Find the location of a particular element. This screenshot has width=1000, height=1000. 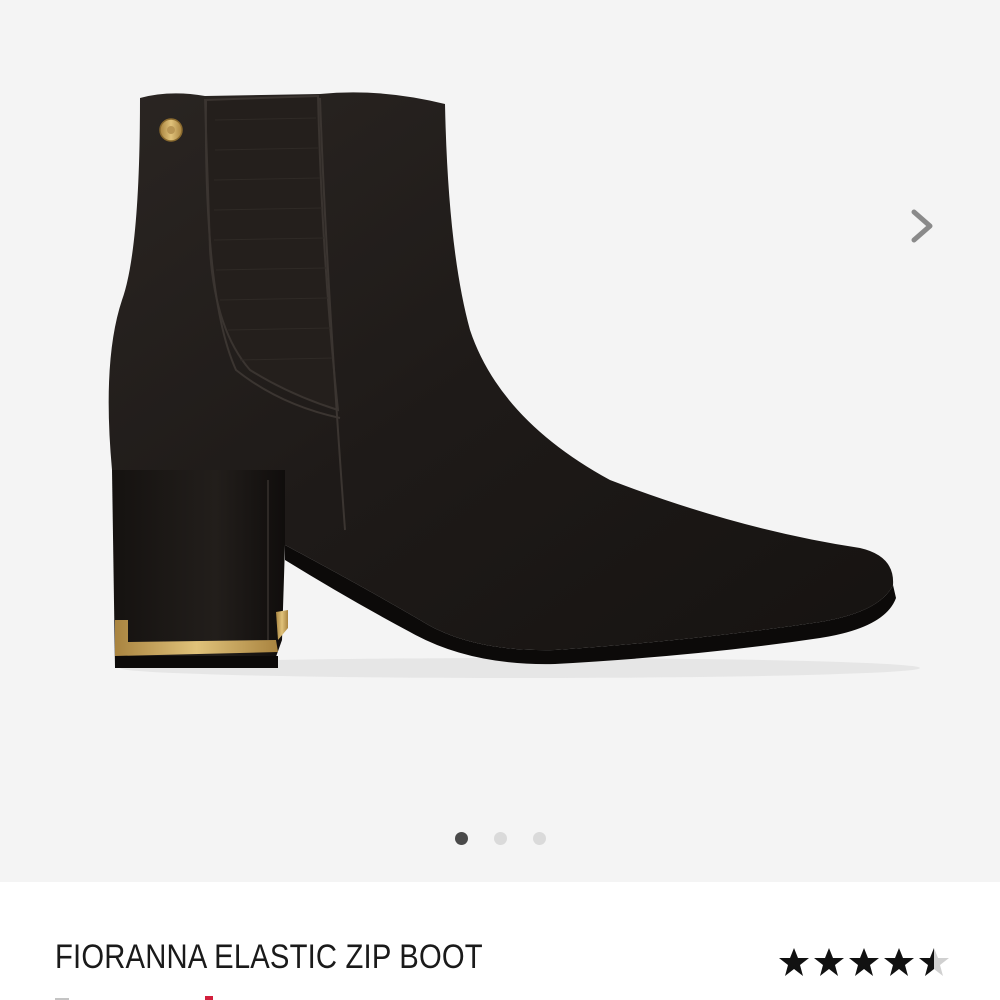

half-star-icon is located at coordinates (934, 962).